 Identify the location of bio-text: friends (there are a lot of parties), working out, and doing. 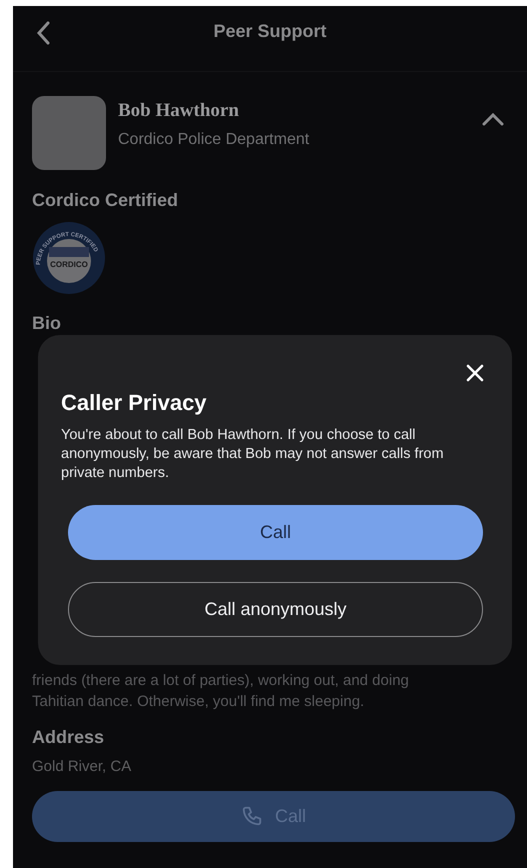
(220, 680).